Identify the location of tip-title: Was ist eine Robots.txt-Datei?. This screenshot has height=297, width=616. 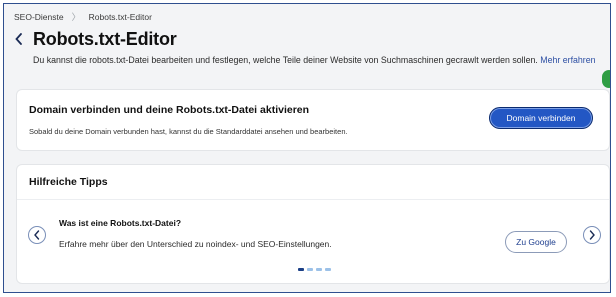
(120, 223).